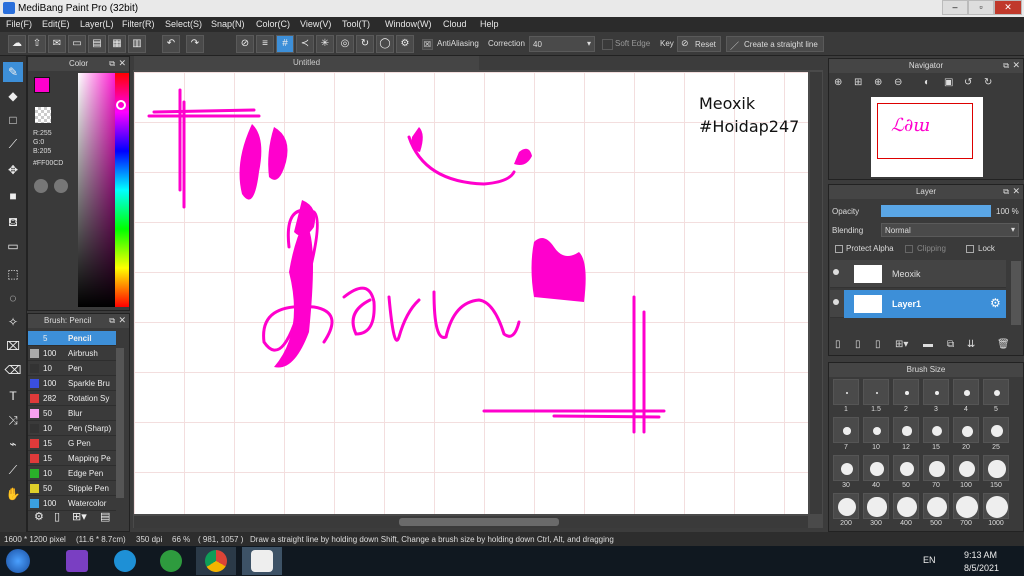  Describe the element at coordinates (72, 368) in the screenshot. I see `brush-row: 10 Pen` at that location.